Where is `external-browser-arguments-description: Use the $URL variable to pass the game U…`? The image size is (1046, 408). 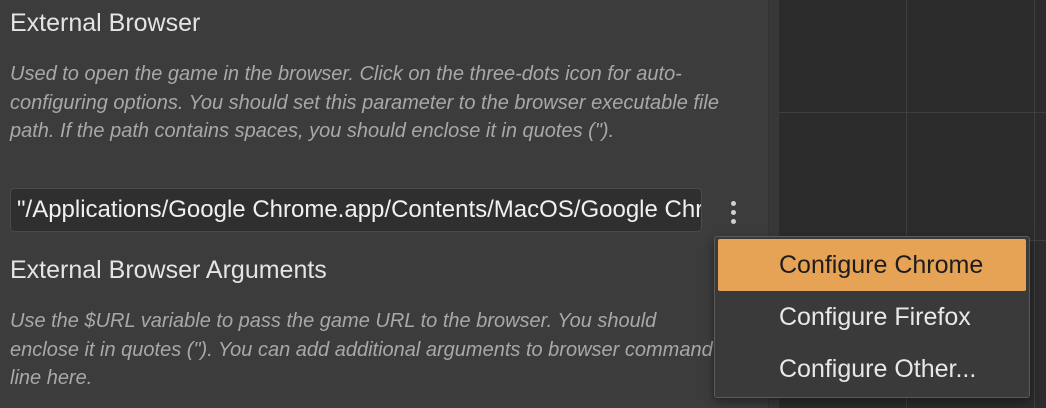
external-browser-arguments-description: Use the $URL variable to pass the game U… is located at coordinates (361, 349).